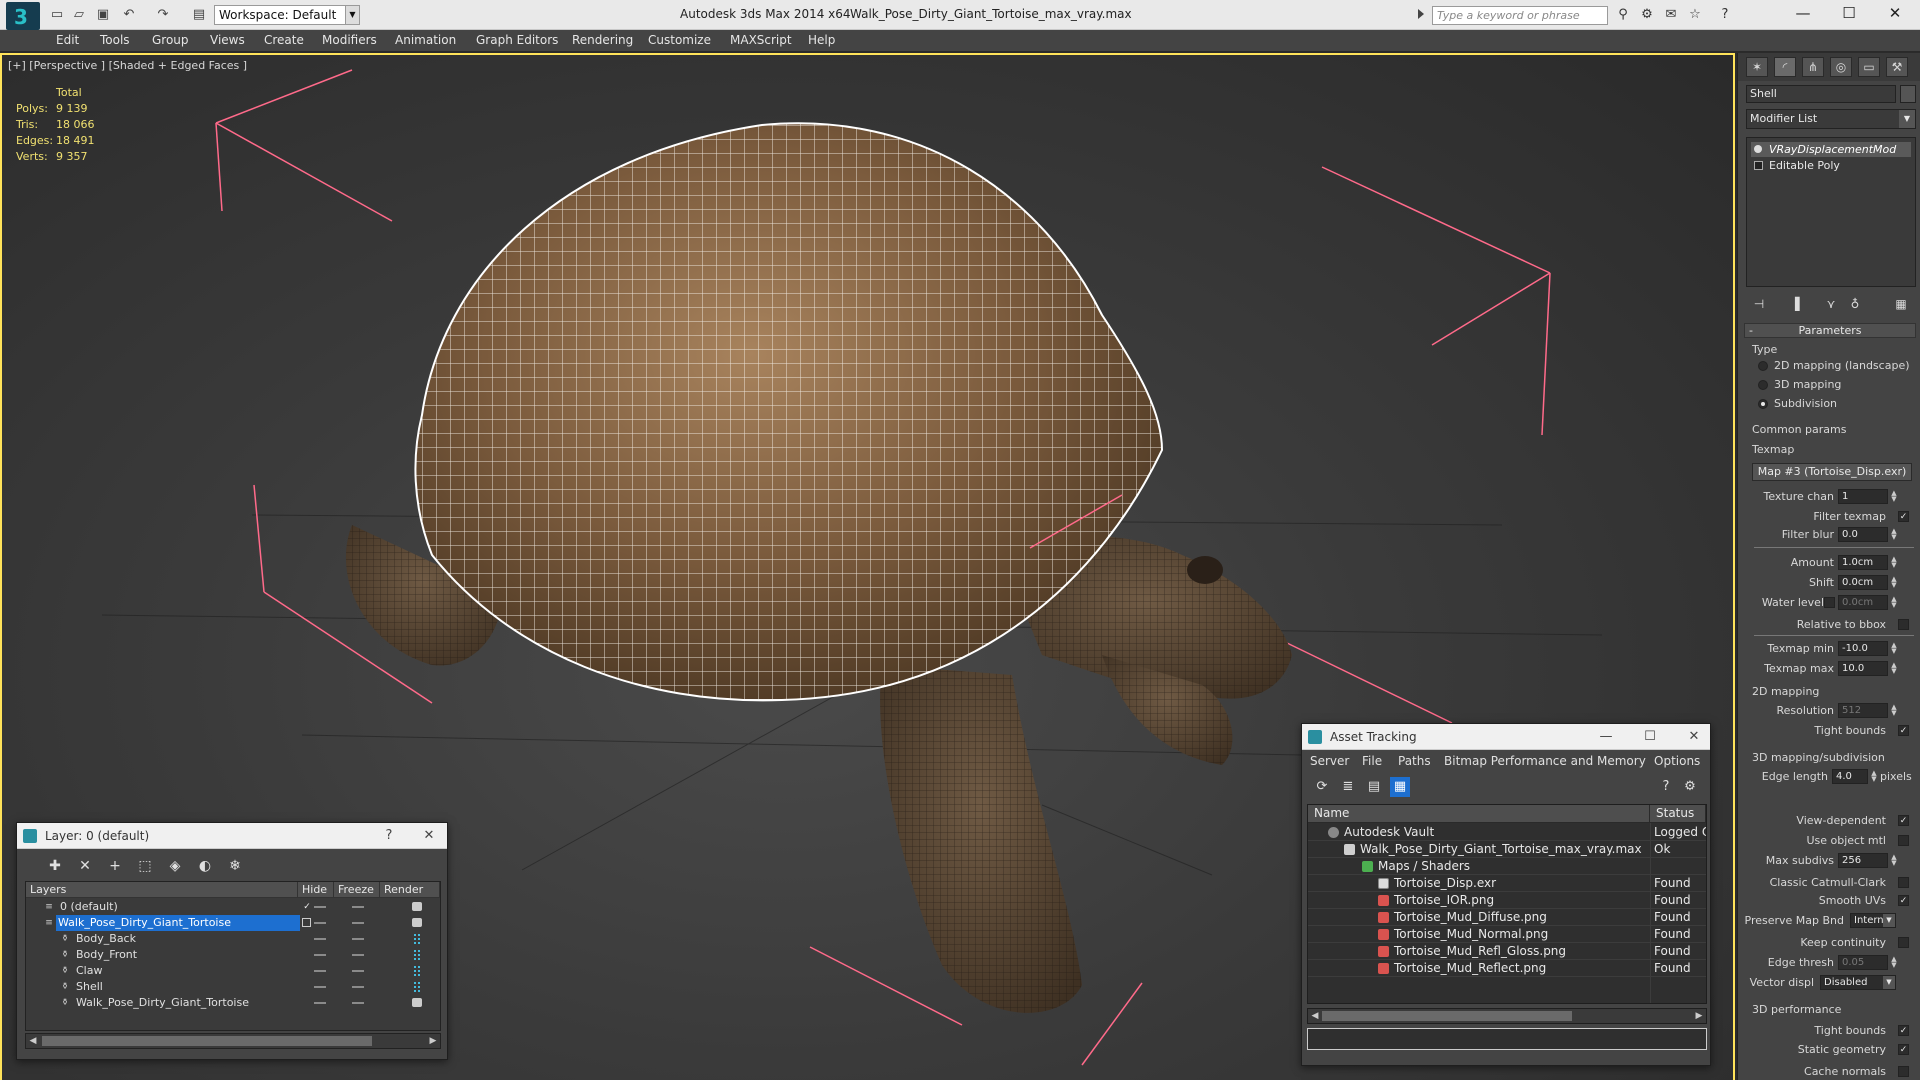  I want to click on texmap-min-spinner: -10.0, so click(1863, 648).